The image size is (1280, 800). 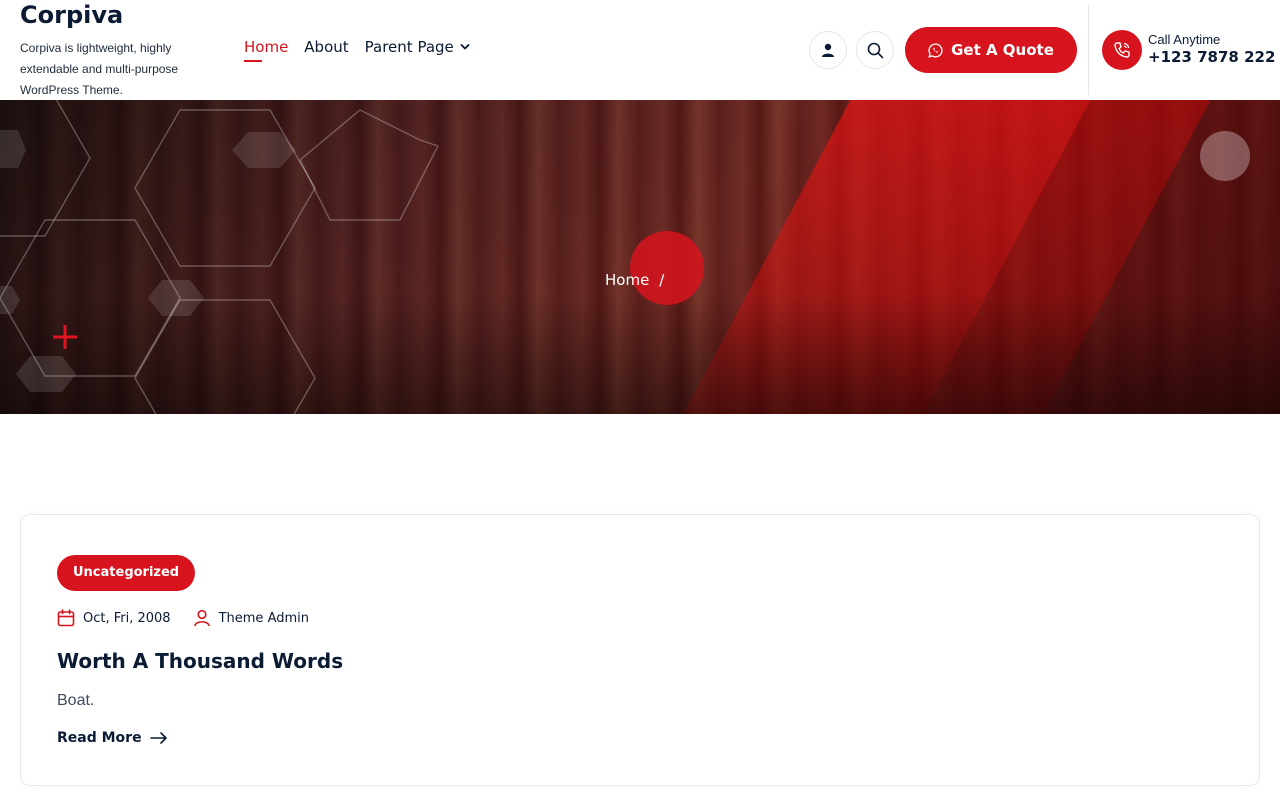 I want to click on call-label: Call Anytime, so click(x=1184, y=39).